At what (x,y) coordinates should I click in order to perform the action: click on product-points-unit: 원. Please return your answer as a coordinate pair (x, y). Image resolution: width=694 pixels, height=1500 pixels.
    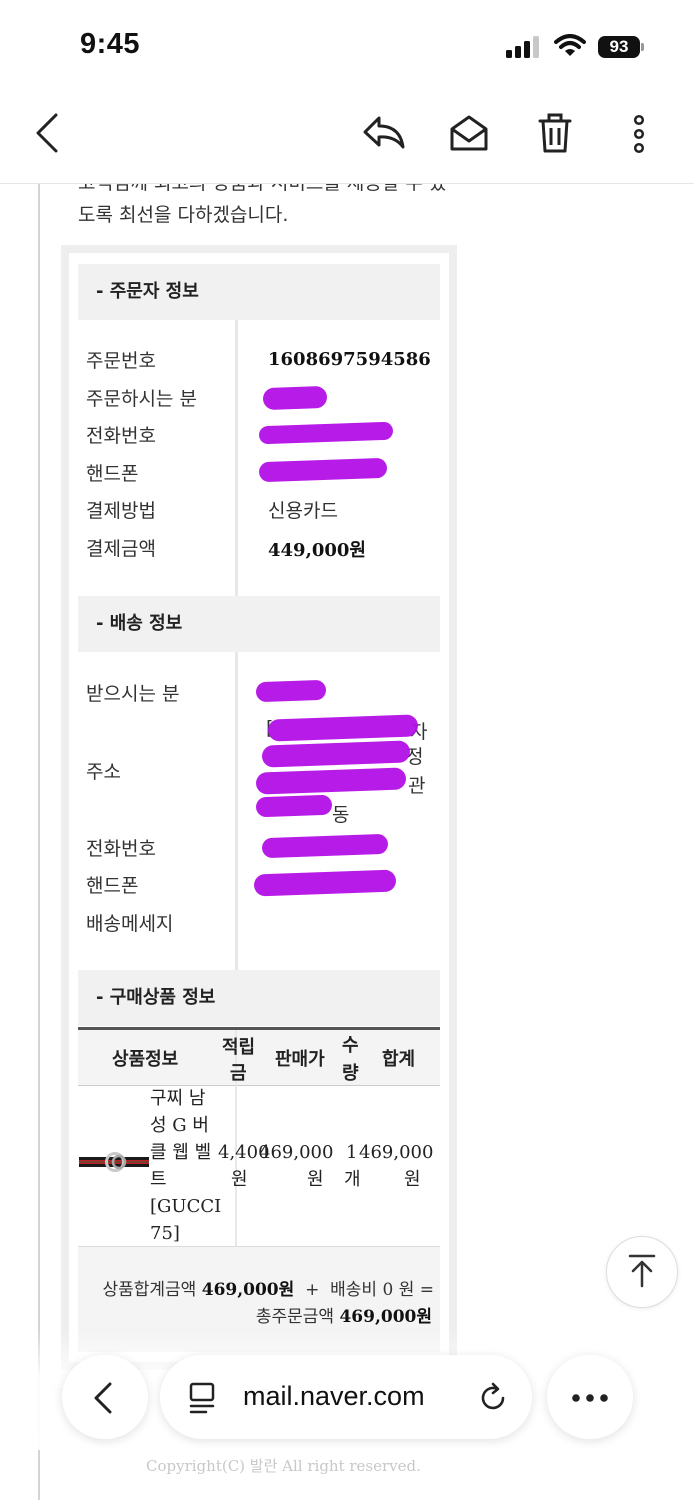
    Looking at the image, I should click on (239, 1179).